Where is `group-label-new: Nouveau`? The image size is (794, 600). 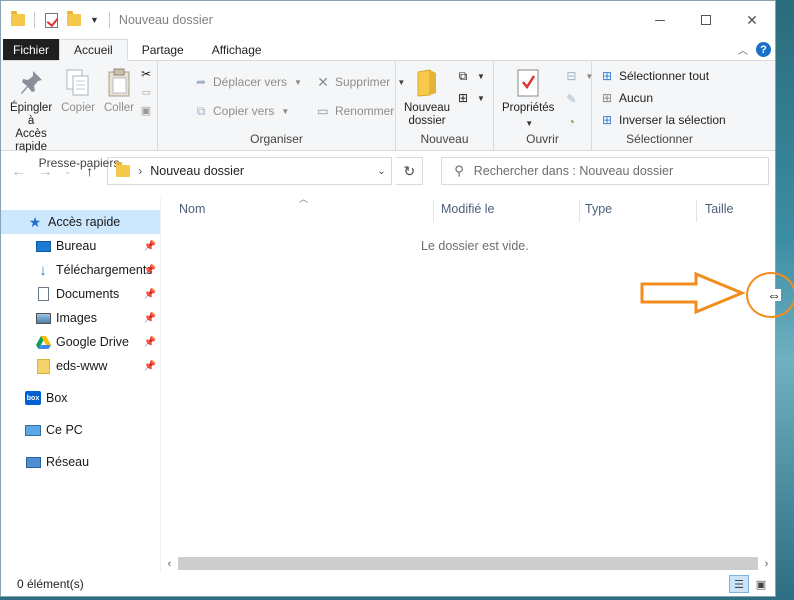 group-label-new: Nouveau is located at coordinates (444, 139).